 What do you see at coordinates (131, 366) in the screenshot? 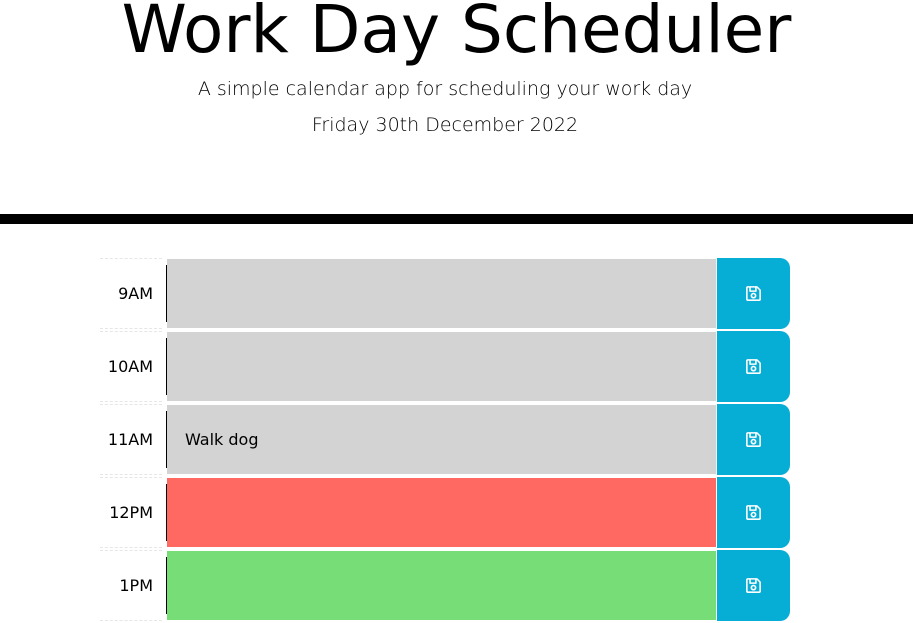
I see `hour-label: 10AM` at bounding box center [131, 366].